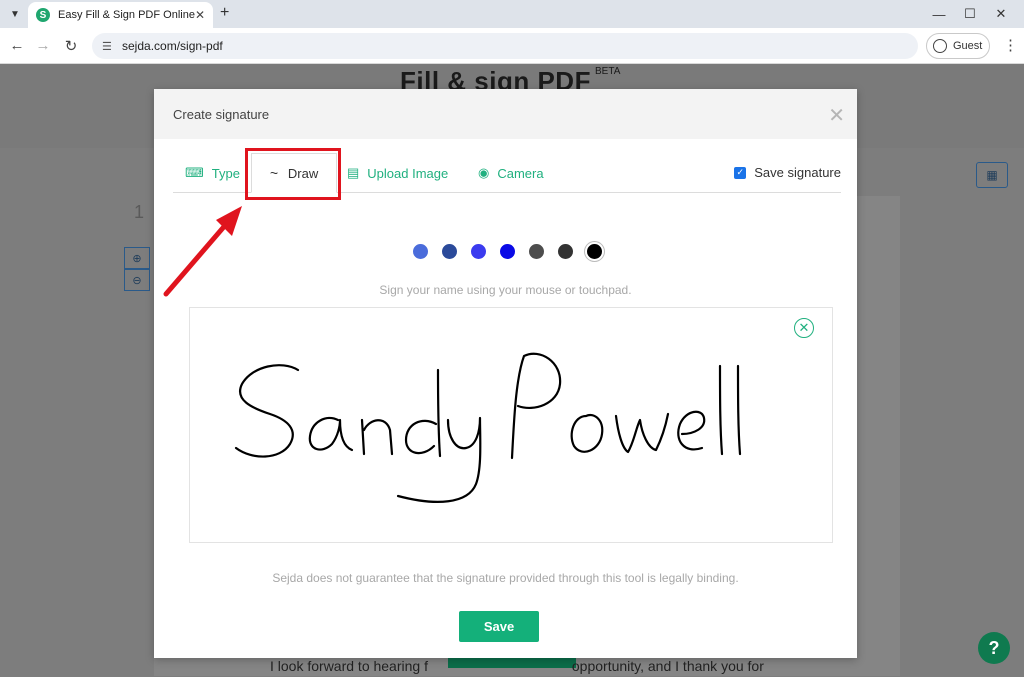  Describe the element at coordinates (970, 14) in the screenshot. I see `maximize-icon: ☐` at that location.